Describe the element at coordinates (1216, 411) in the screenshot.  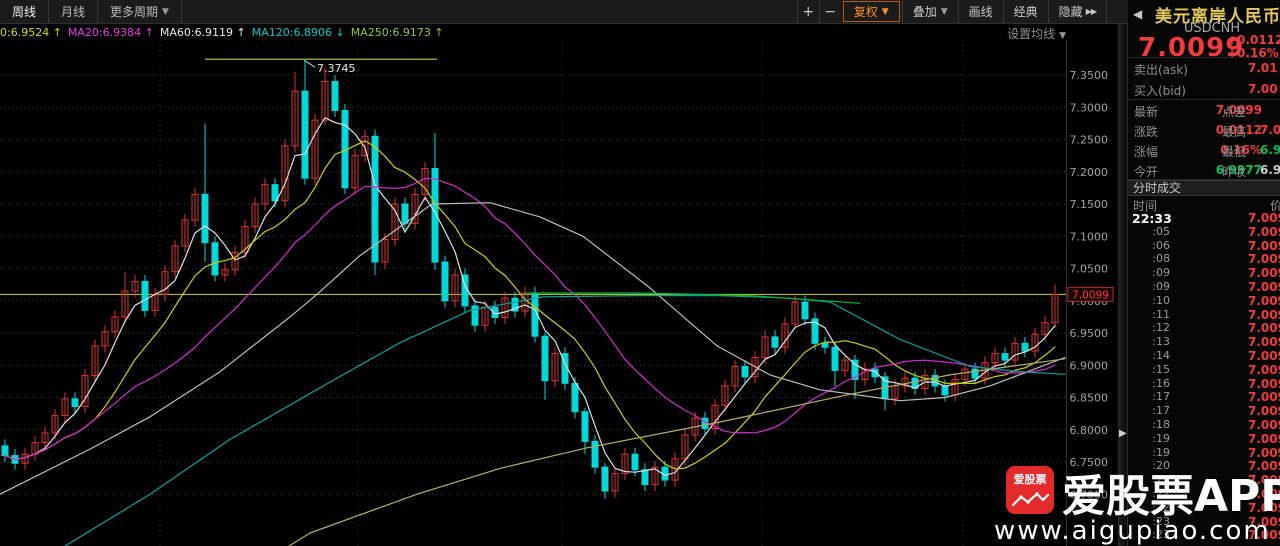
I see `tick-row: :177.0097` at that location.